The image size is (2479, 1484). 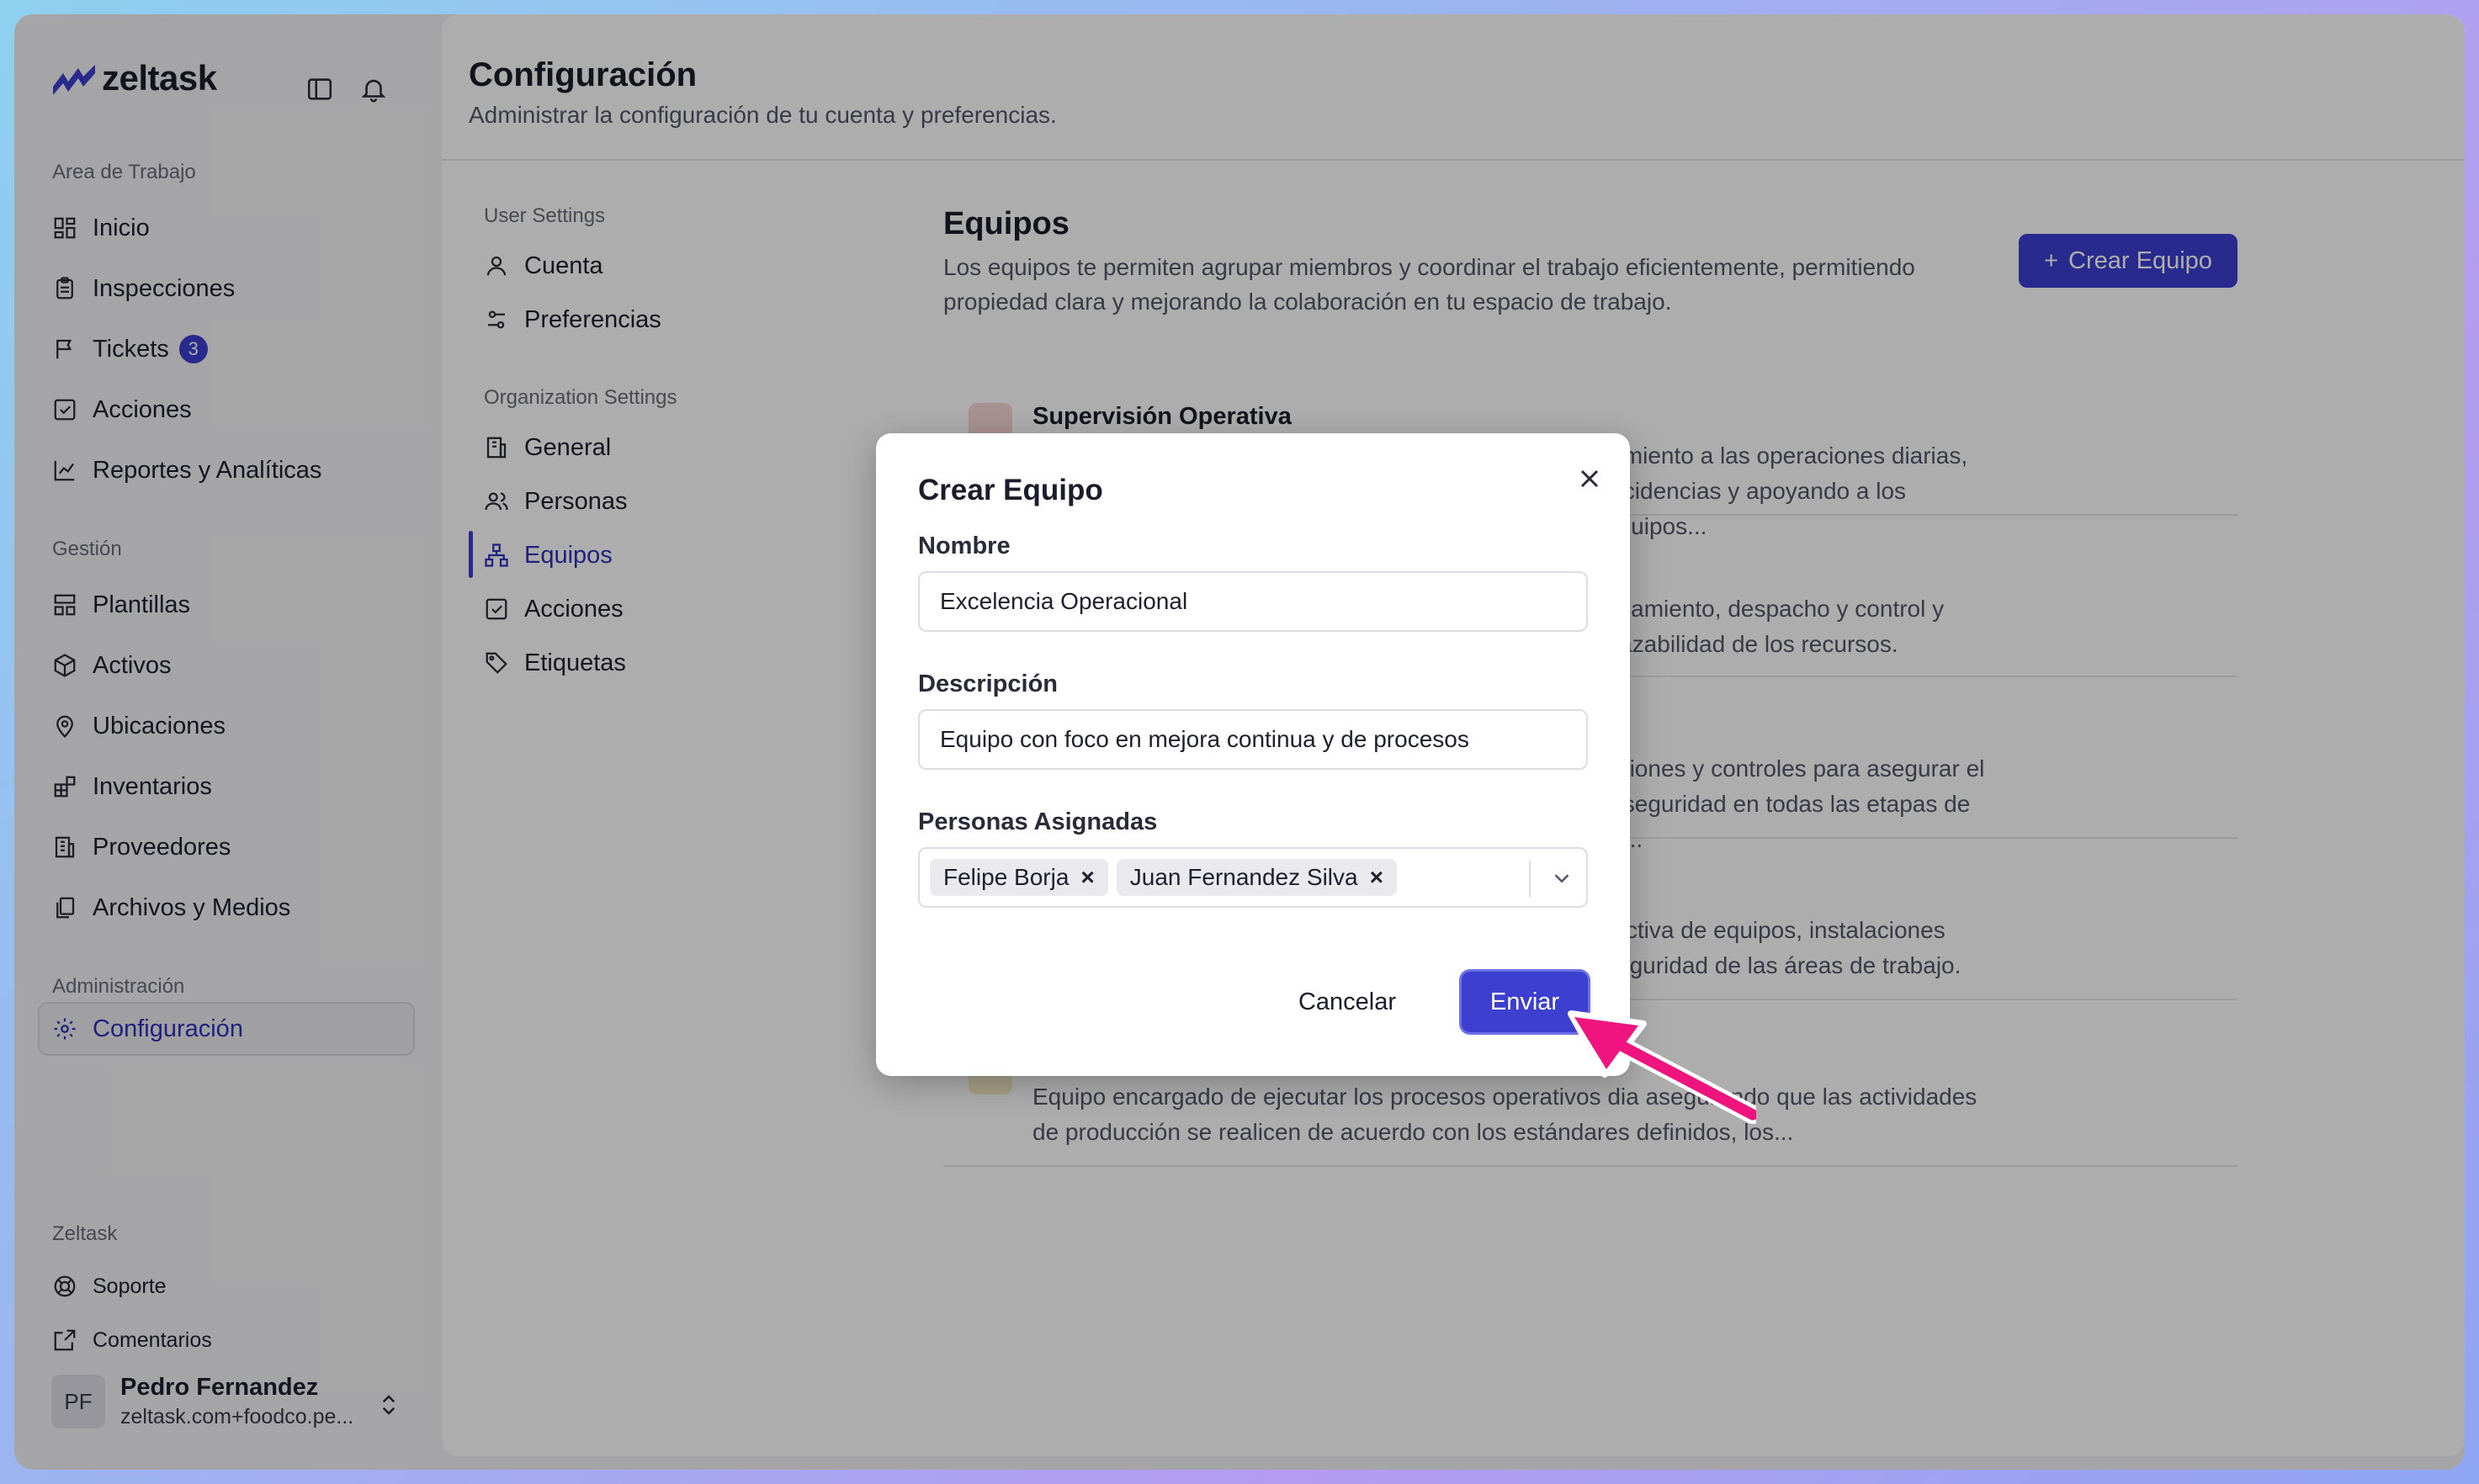 I want to click on people-multiselect: Felipe Borja × Juan Fernandez Silva ×, so click(x=1253, y=877).